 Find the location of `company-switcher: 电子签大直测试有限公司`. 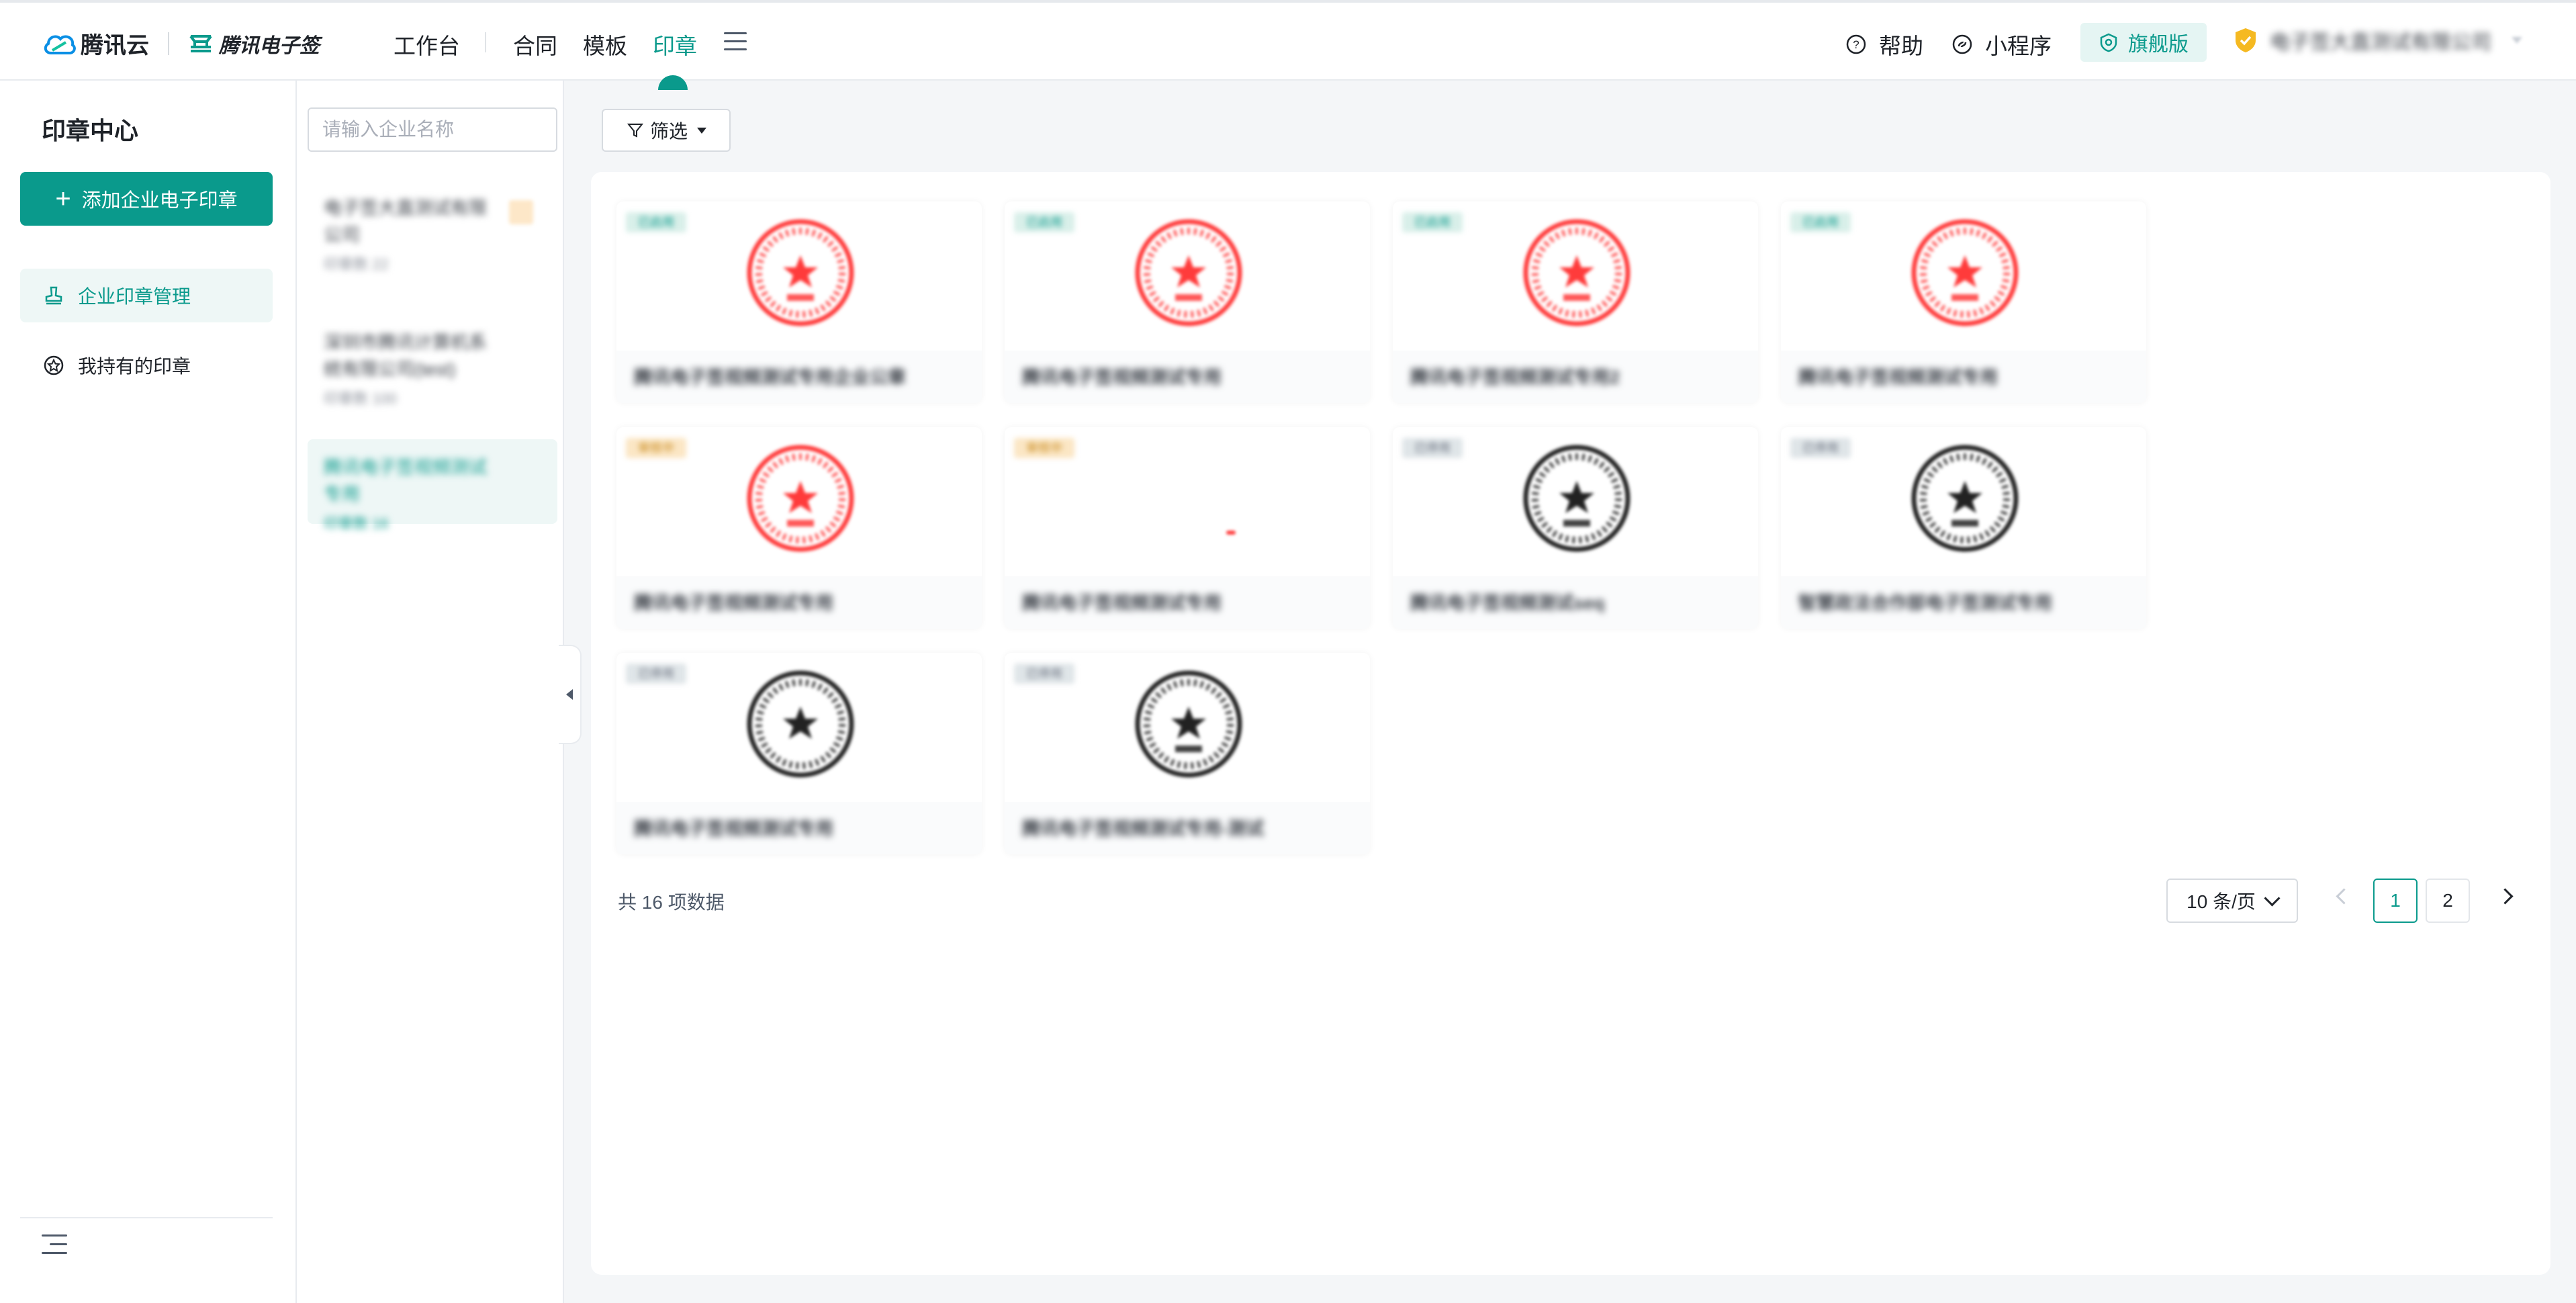

company-switcher: 电子签大直测试有限公司 is located at coordinates (2378, 40).